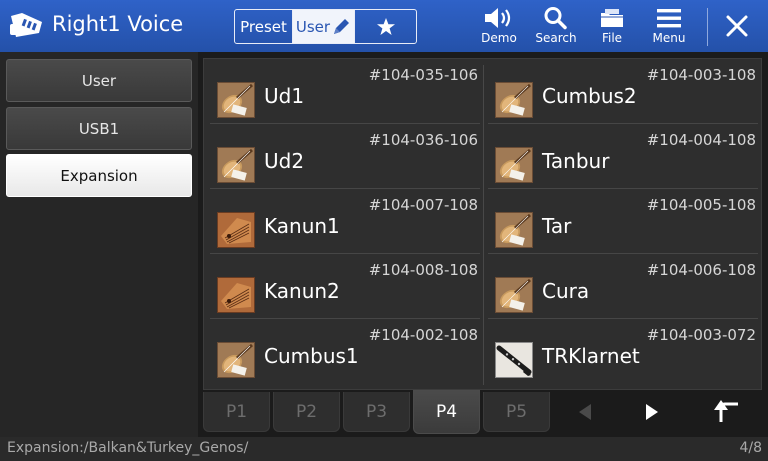  I want to click on next-page-button, so click(652, 412).